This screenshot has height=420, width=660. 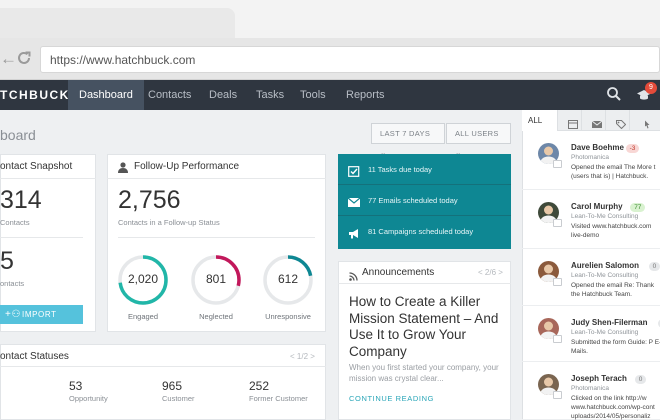 What do you see at coordinates (614, 94) in the screenshot?
I see `search-icon` at bounding box center [614, 94].